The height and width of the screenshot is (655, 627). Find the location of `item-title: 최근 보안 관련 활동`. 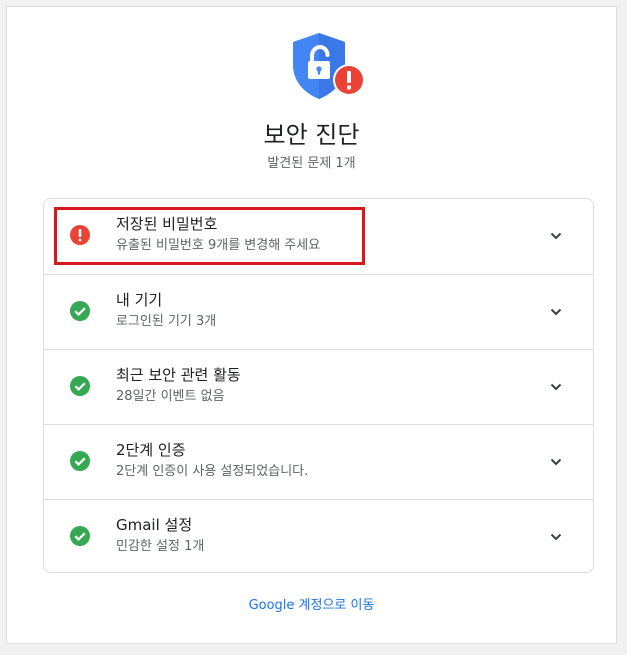

item-title: 최근 보안 관련 활동 is located at coordinates (178, 375).